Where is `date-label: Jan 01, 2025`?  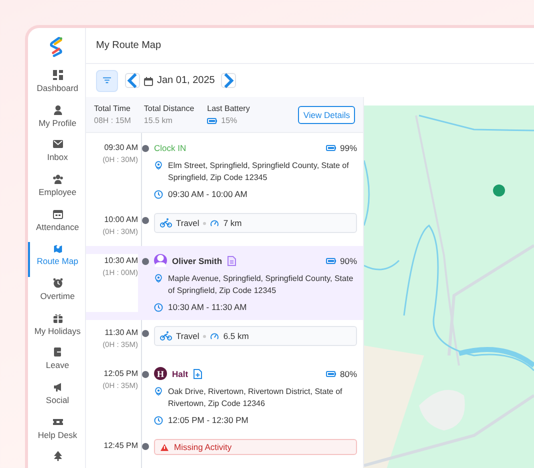
date-label: Jan 01, 2025 is located at coordinates (186, 80).